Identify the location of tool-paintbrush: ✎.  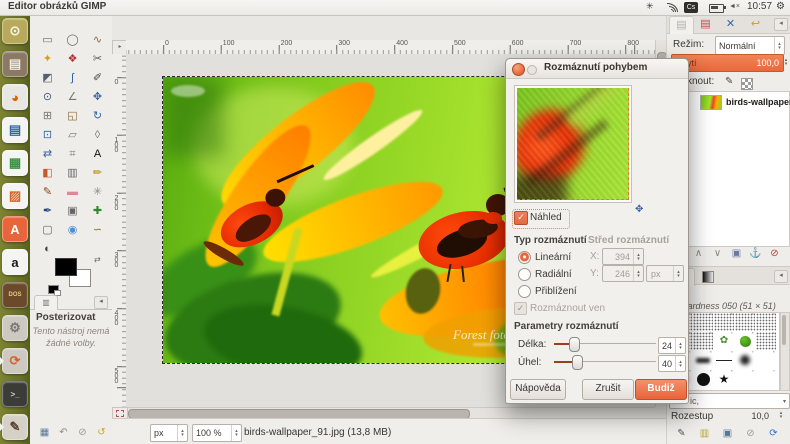
(47, 192).